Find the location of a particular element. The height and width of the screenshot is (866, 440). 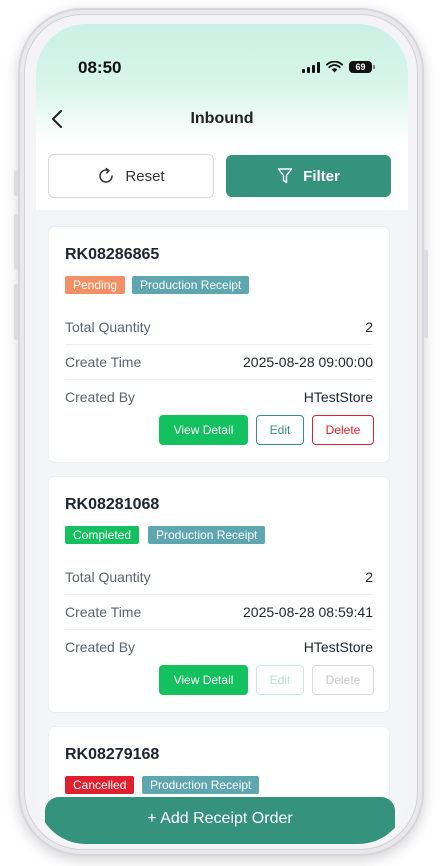

order-code: RK08281068 is located at coordinates (112, 504).